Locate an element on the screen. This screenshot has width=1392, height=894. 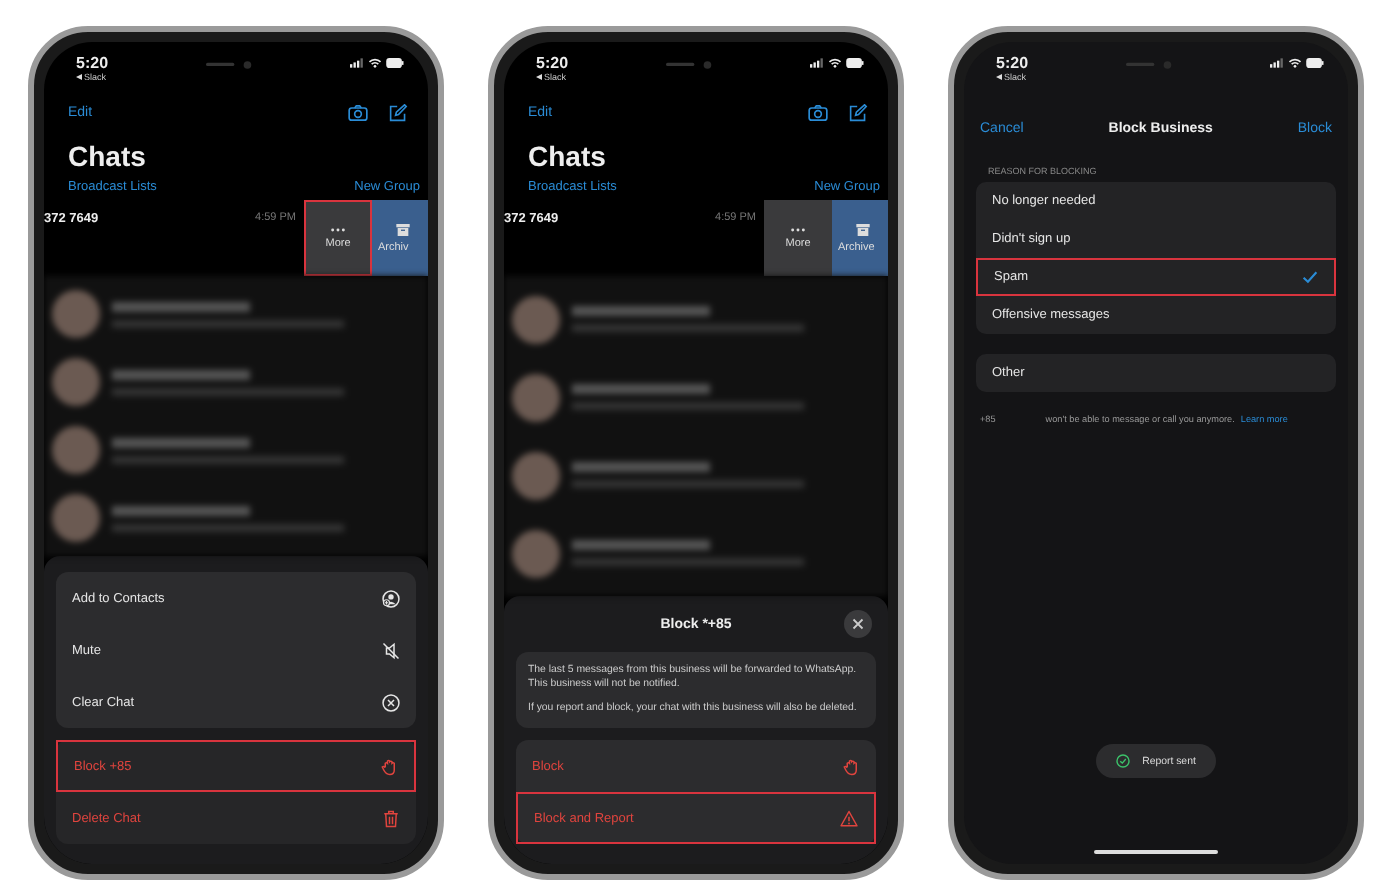
warning-icon is located at coordinates (849, 818).